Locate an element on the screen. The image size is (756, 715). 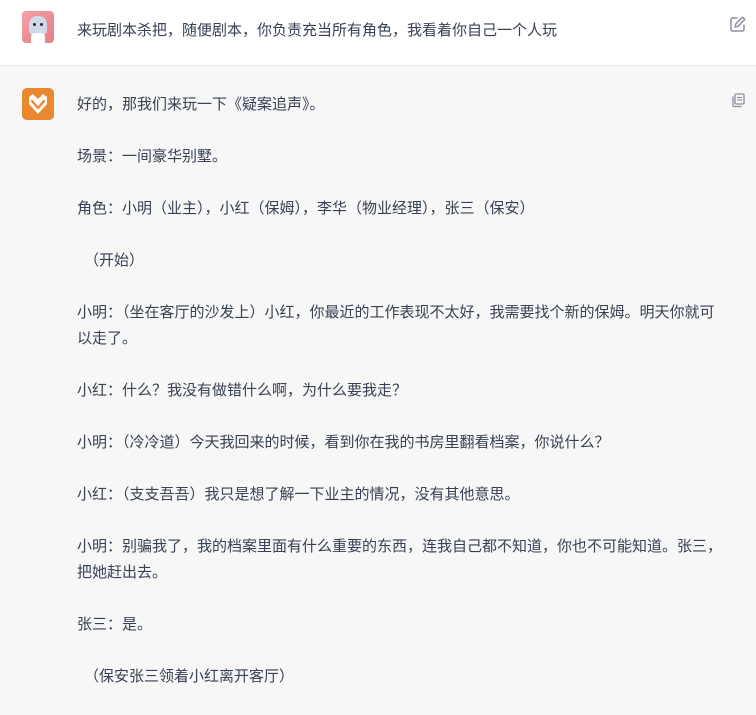
user-message-row: 来玩剧本杀把，随便剧本，你负责充当所有角色，我看着你自己一个人玩 is located at coordinates (378, 33).